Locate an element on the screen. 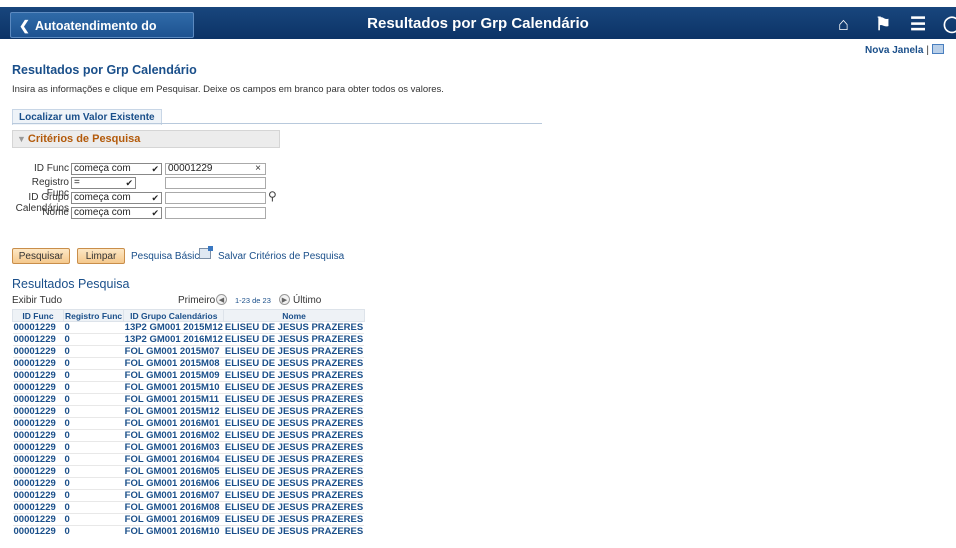  last-link: Último is located at coordinates (307, 300).